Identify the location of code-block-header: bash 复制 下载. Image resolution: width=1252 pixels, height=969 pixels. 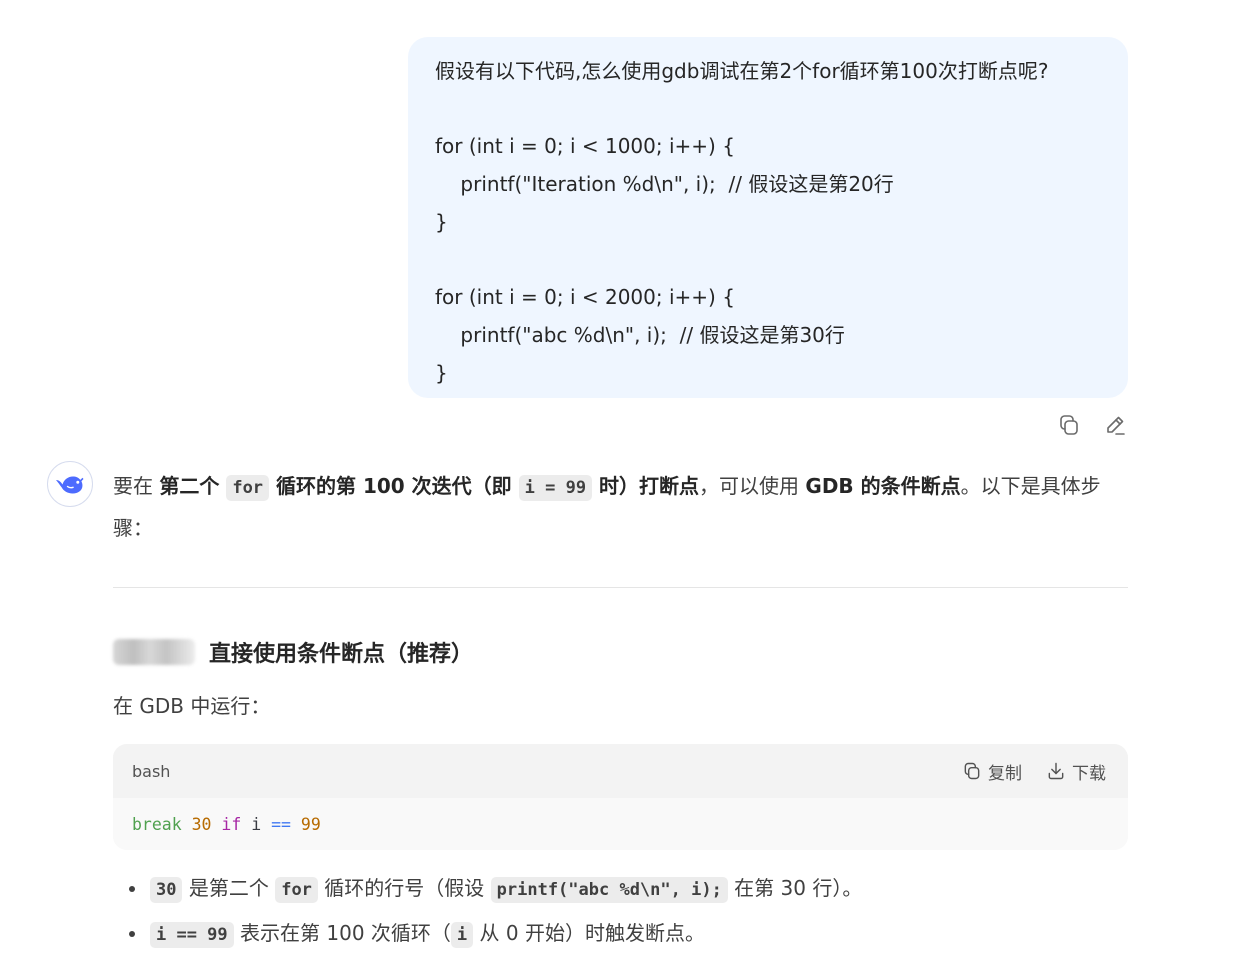
(620, 771).